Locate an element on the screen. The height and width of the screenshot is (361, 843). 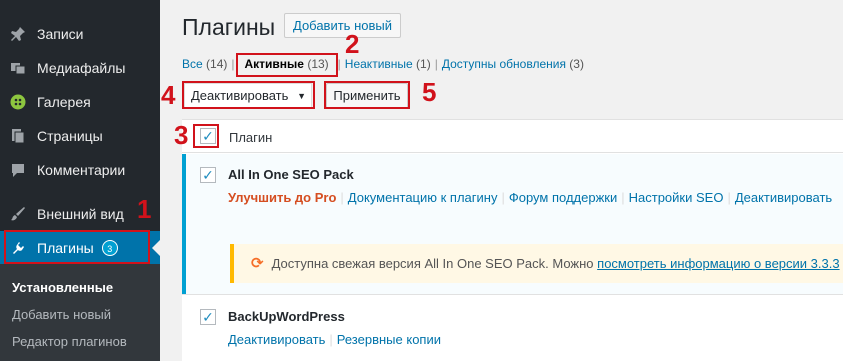
sidebar-item-comments: Комментарии is located at coordinates (80, 170).